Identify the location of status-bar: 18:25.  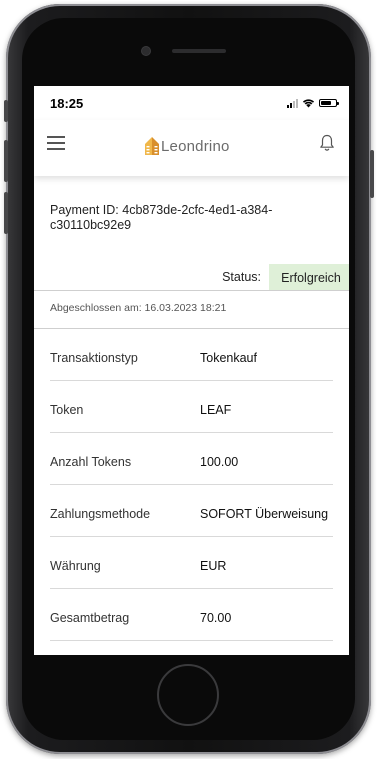
(191, 103).